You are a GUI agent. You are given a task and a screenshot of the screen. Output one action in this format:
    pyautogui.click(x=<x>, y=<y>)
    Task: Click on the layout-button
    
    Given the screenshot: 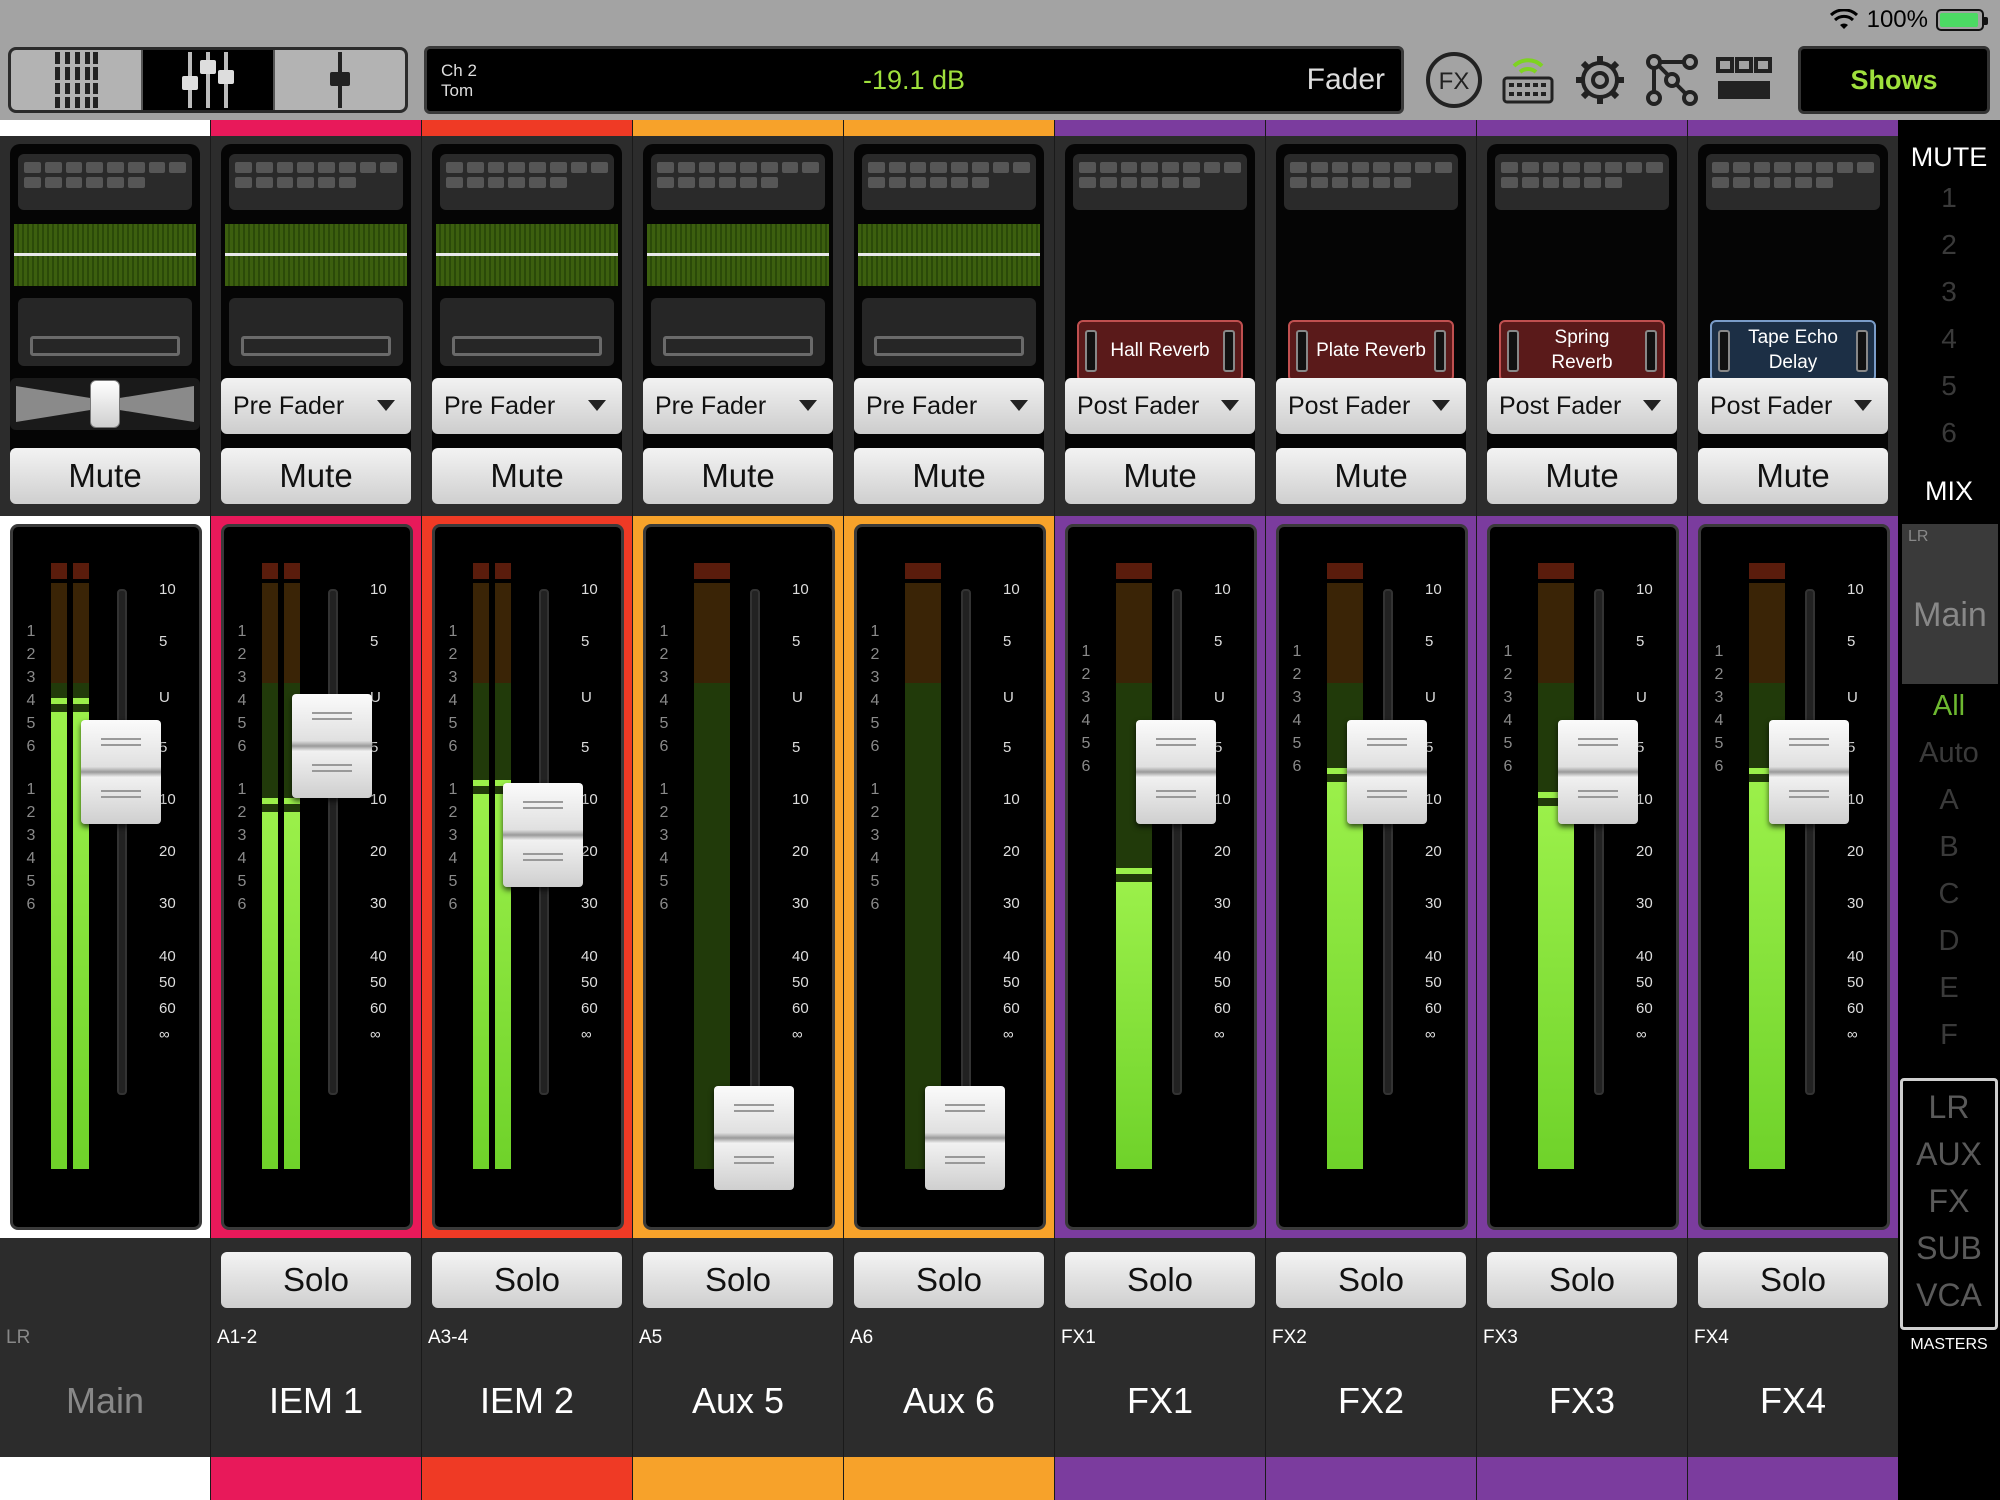 What is the action you would take?
    pyautogui.click(x=1744, y=80)
    